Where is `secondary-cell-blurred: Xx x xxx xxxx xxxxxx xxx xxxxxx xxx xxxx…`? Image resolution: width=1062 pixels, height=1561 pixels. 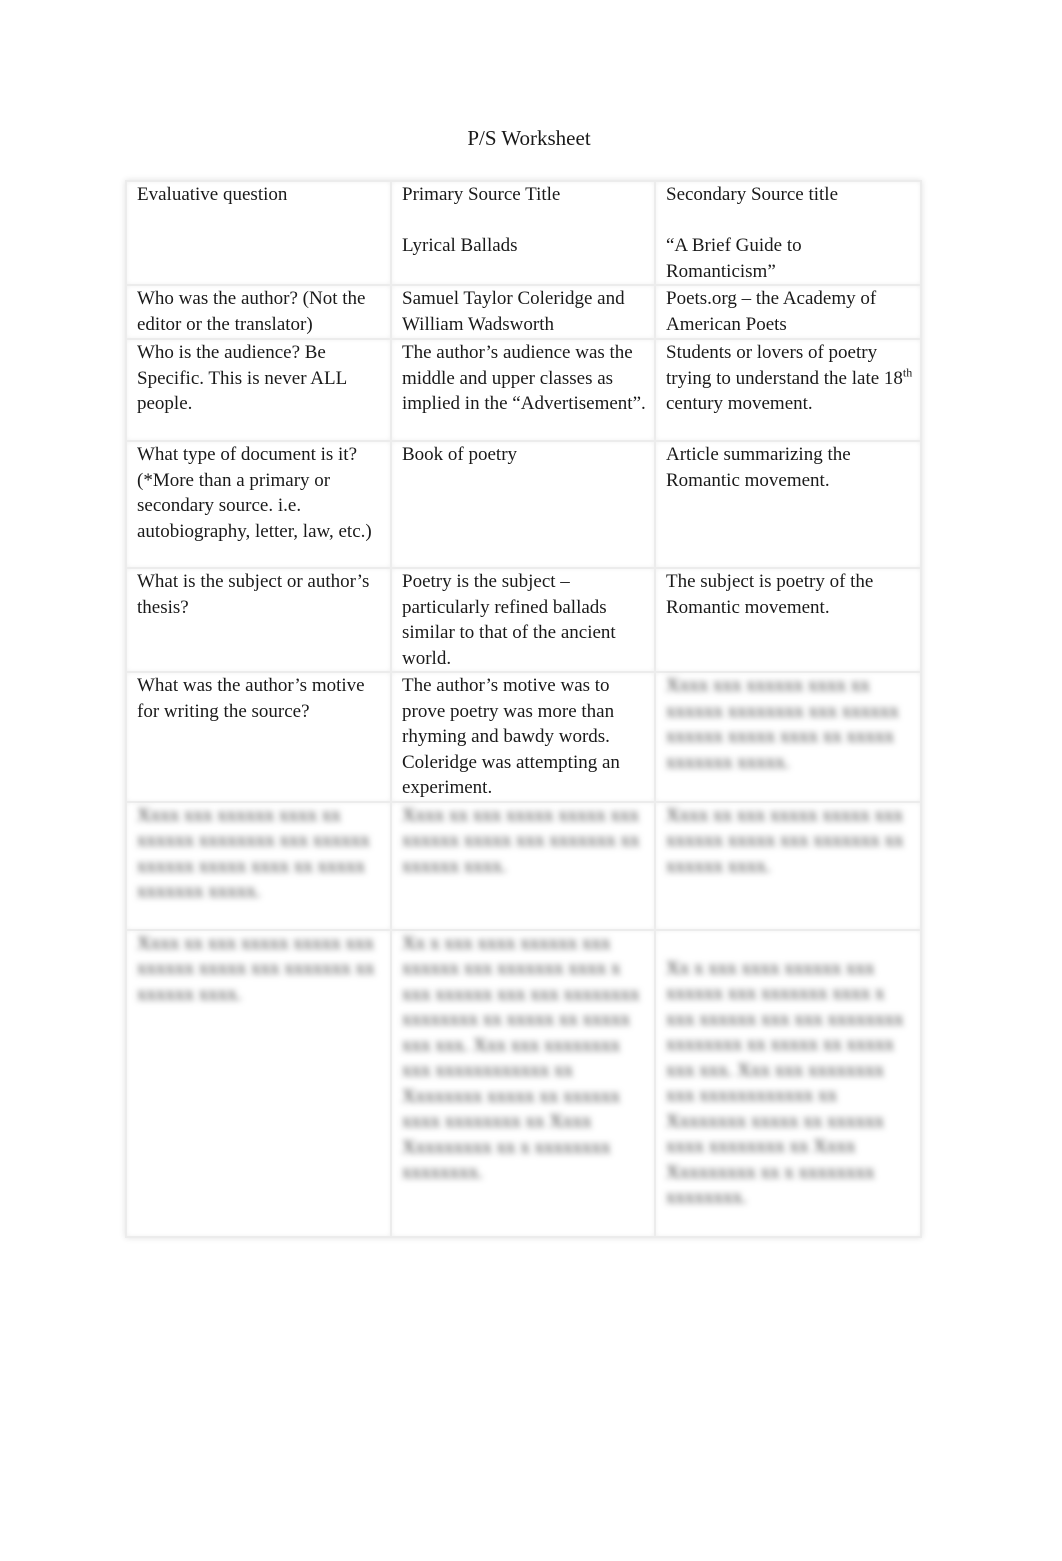
secondary-cell-blurred: Xx x xxx xxxx xxxxxx xxx xxxxxx xxx xxxx… is located at coordinates (788, 1083).